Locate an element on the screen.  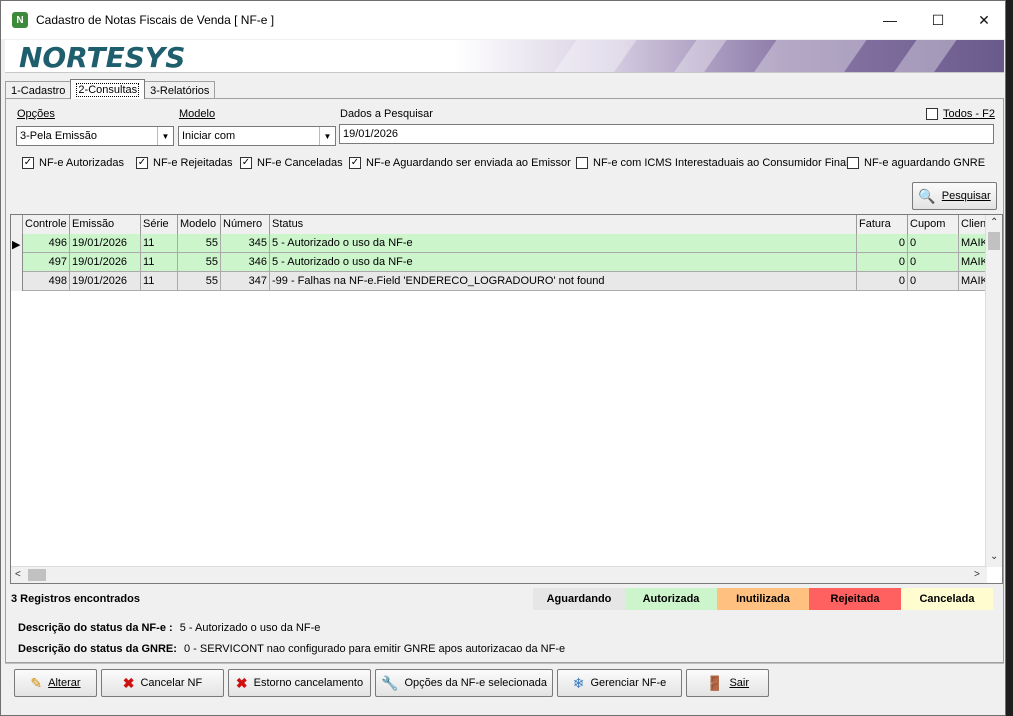
modelo-select: Iniciar com ▼ is located at coordinates (257, 136).